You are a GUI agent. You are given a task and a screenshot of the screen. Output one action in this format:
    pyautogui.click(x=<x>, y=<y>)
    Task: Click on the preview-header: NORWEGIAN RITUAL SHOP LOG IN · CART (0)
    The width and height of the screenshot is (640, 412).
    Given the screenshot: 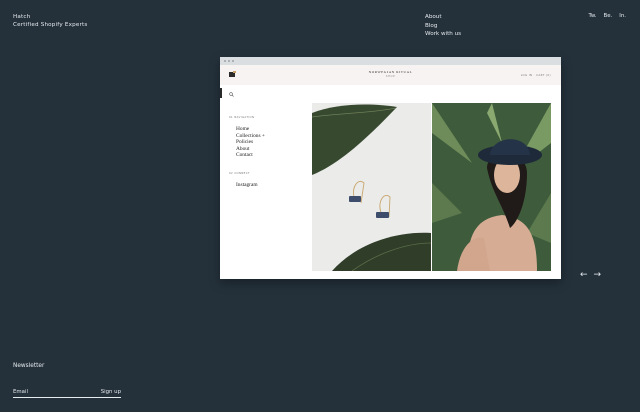 What is the action you would take?
    pyautogui.click(x=390, y=75)
    